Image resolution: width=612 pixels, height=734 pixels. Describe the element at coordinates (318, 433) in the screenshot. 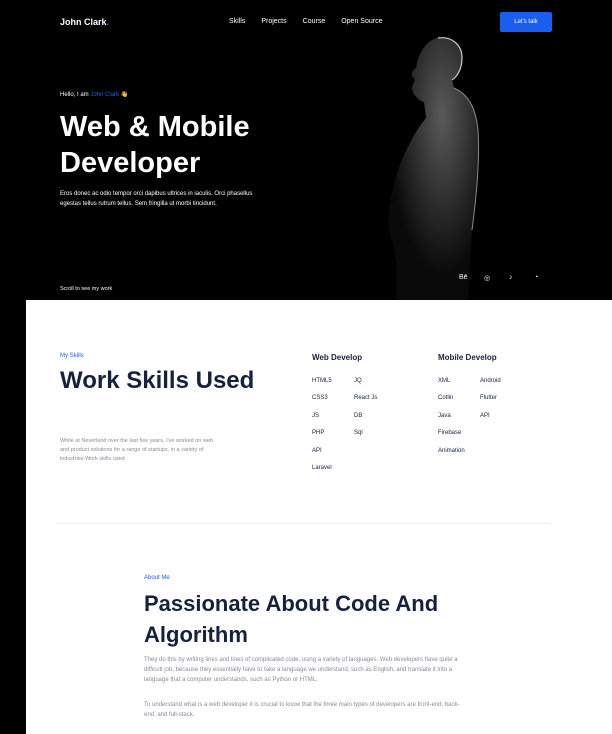

I see `skill-item: PHP` at that location.